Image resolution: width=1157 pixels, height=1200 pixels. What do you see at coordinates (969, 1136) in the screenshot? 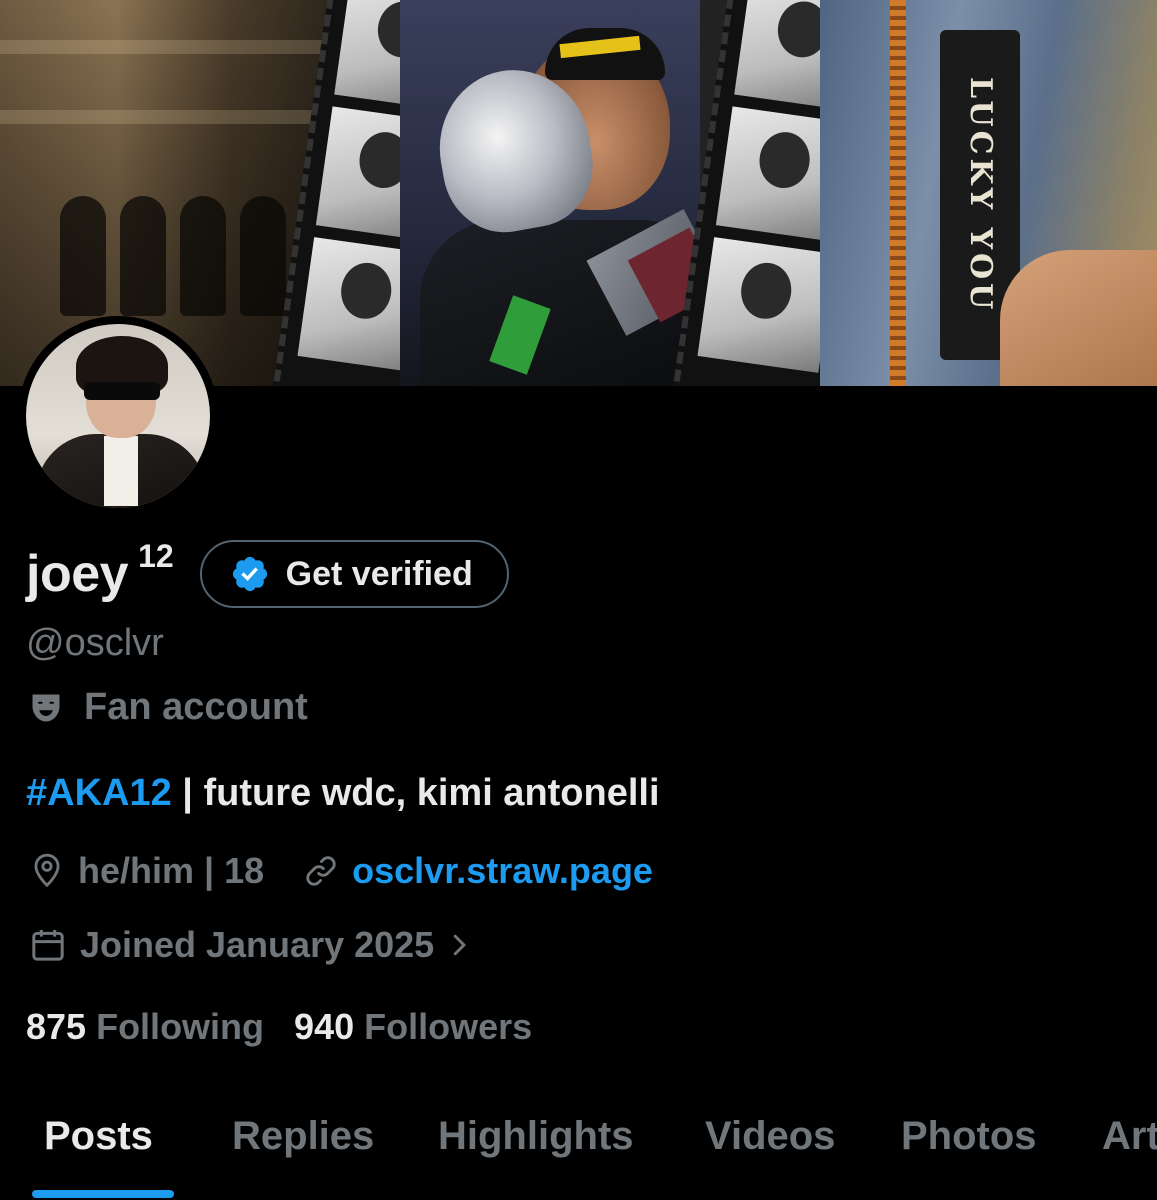
I see `tab-photos: Photos` at bounding box center [969, 1136].